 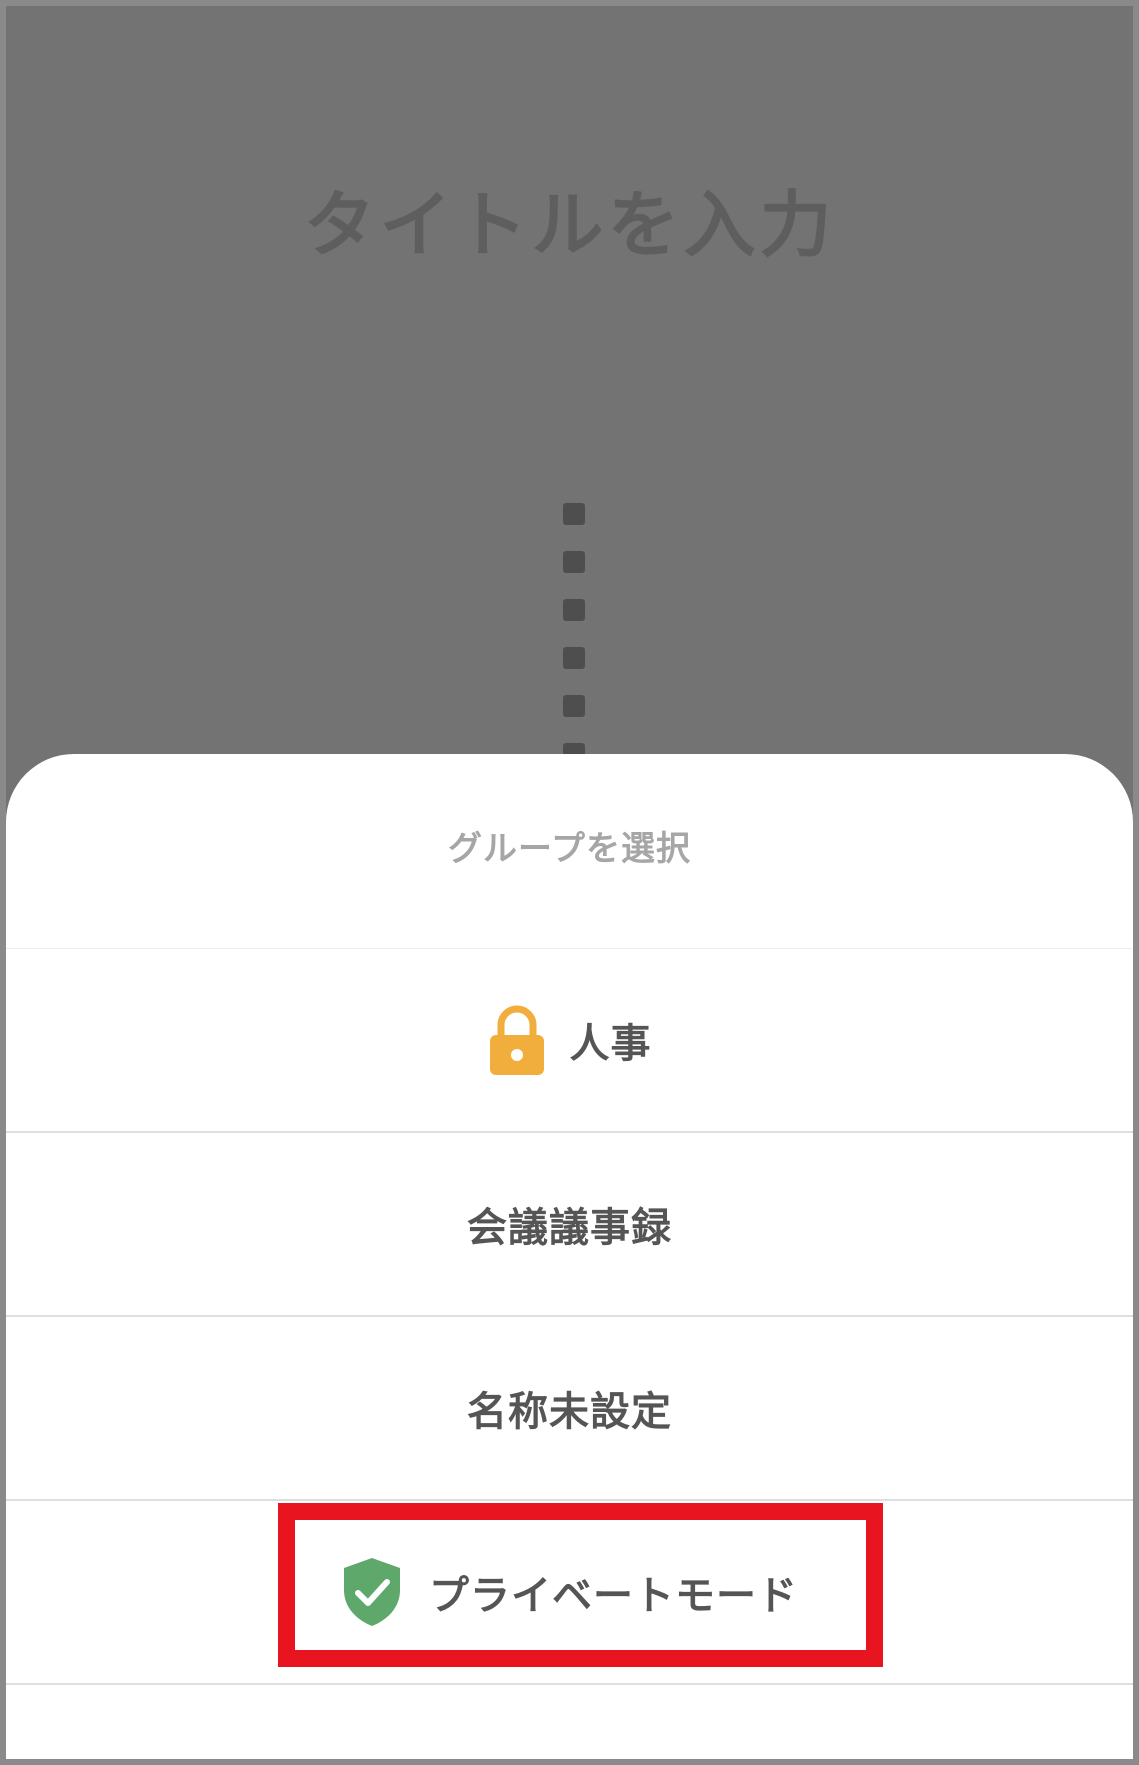 What do you see at coordinates (372, 1592) in the screenshot?
I see `shield-check-icon` at bounding box center [372, 1592].